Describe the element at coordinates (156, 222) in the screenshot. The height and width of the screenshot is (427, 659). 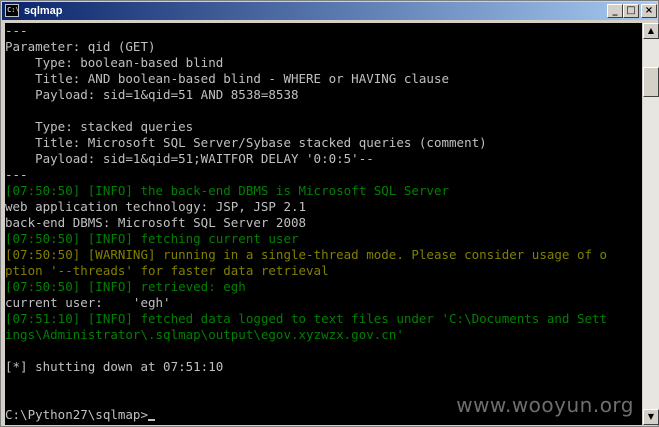
I see `console-line: back-end DBMS: Microsoft SQL Server 2008` at that location.